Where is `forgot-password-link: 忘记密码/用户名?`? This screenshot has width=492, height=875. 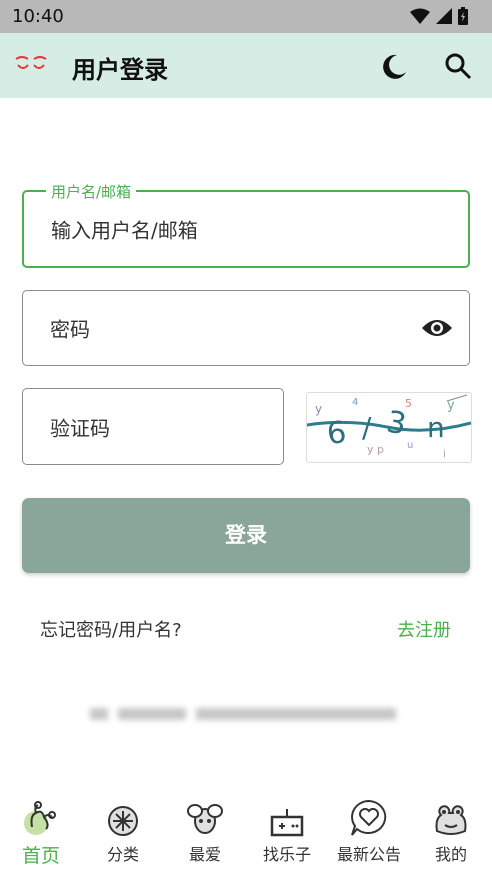 forgot-password-link: 忘记密码/用户名? is located at coordinates (111, 629).